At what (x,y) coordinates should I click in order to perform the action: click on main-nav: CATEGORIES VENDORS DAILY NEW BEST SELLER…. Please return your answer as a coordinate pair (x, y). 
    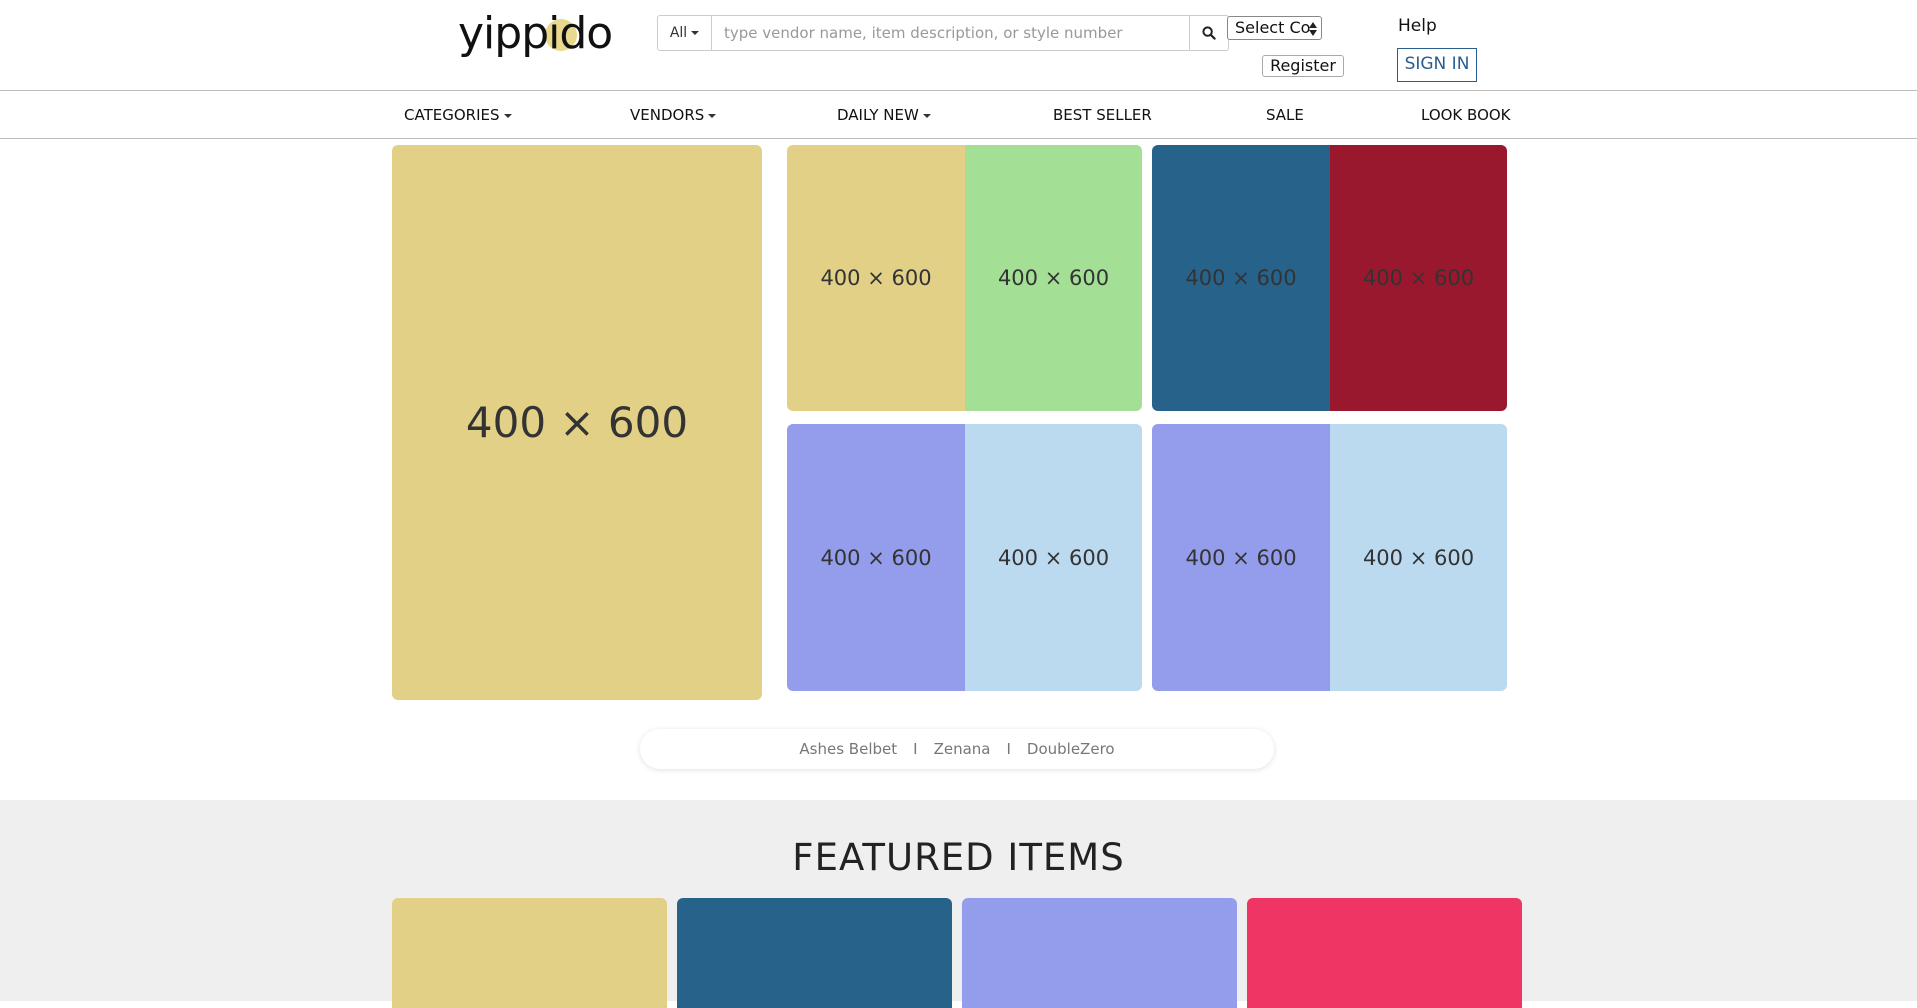
    Looking at the image, I should click on (958, 115).